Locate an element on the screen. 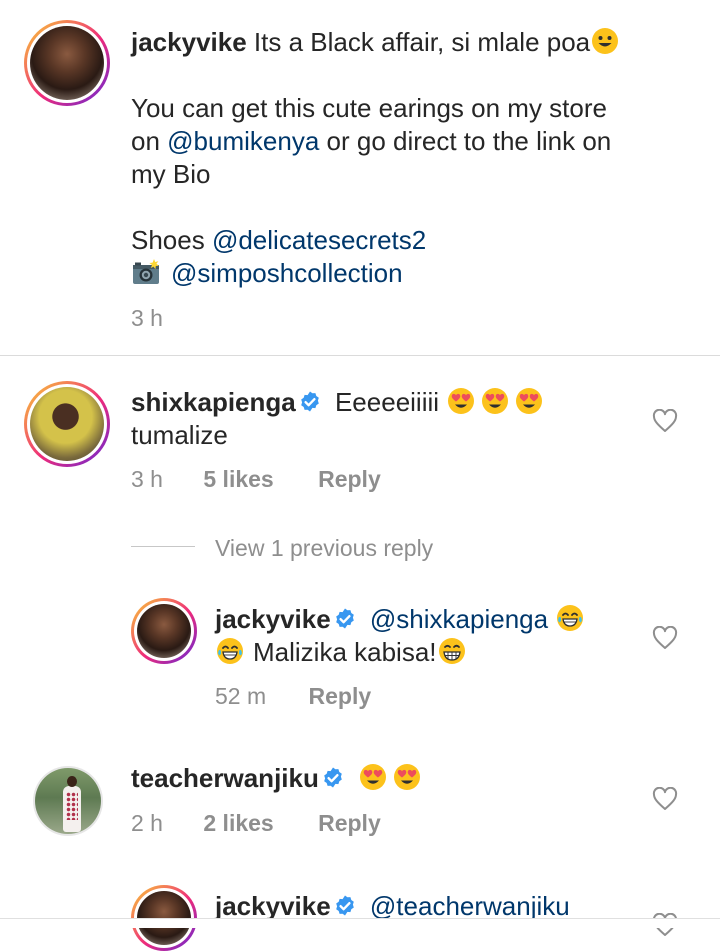  comment-line-1: teacherwanjiku is located at coordinates (276, 778).